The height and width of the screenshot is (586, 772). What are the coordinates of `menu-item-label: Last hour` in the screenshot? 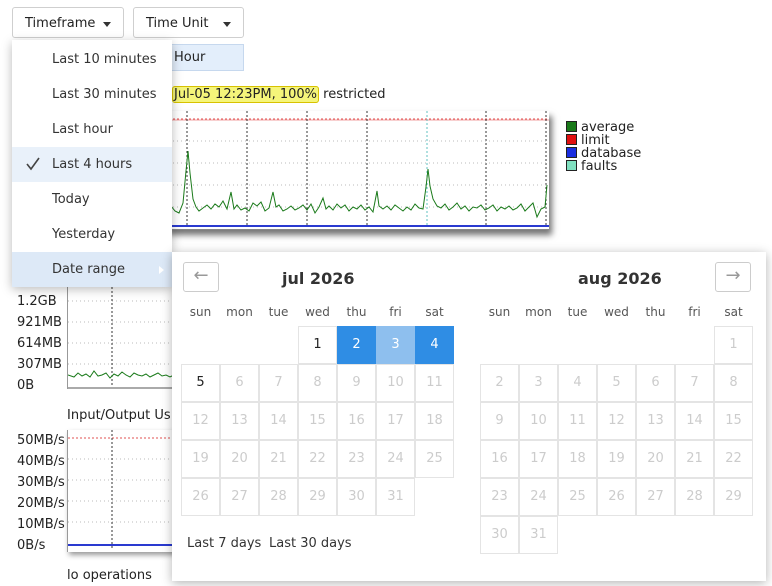 It's located at (82, 129).